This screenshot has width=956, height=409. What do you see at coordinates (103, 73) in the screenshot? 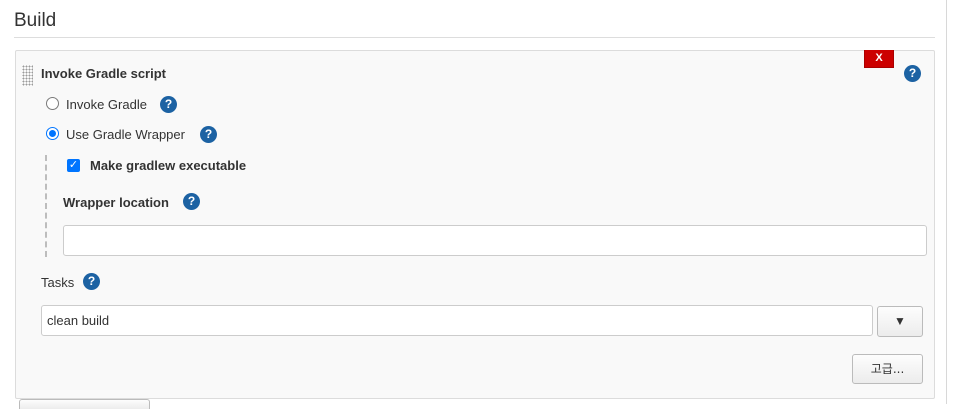
I see `step-title: Invoke Gradle script` at bounding box center [103, 73].